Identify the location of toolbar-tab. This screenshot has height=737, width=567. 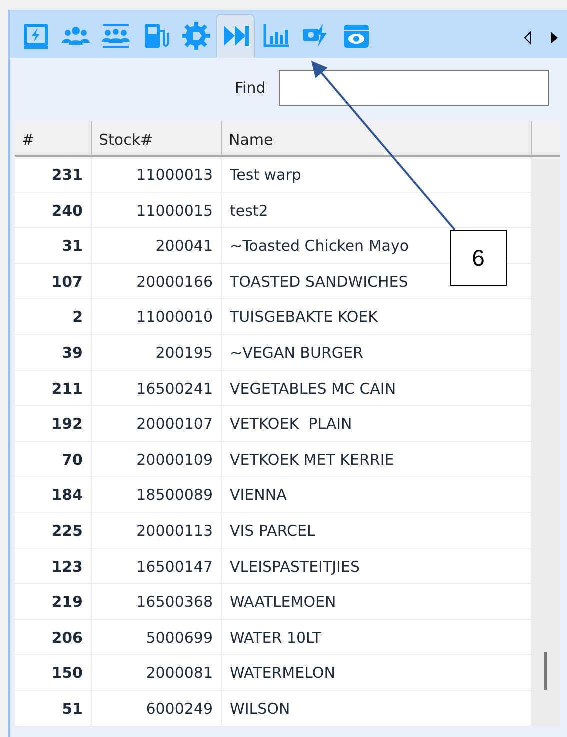
(235, 36).